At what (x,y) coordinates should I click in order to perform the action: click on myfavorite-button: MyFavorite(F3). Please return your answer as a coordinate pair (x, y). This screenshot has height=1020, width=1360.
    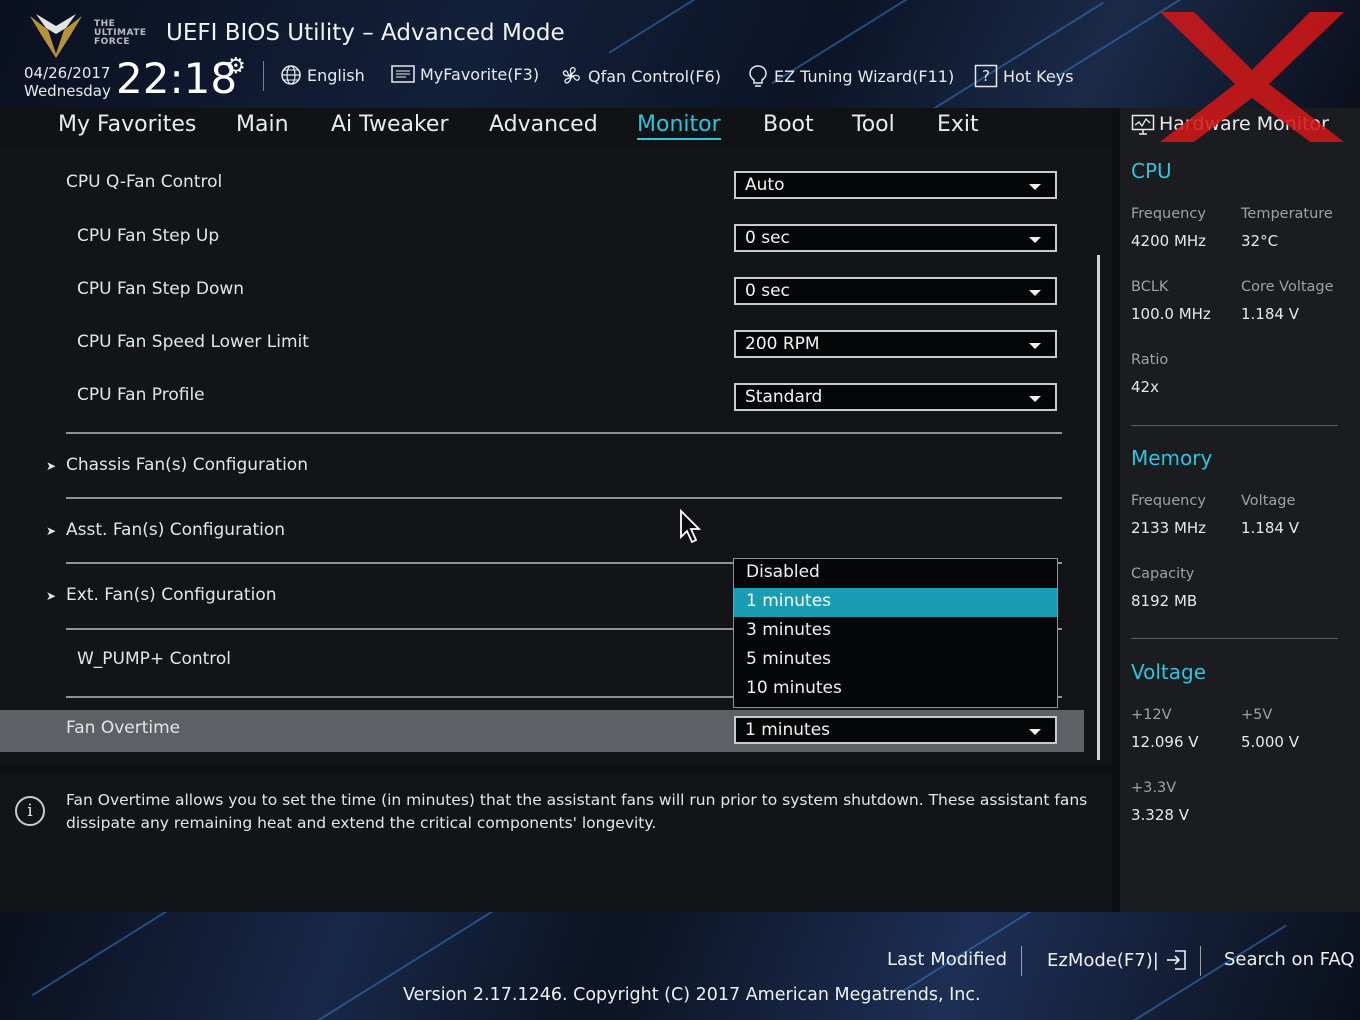
    Looking at the image, I should click on (465, 74).